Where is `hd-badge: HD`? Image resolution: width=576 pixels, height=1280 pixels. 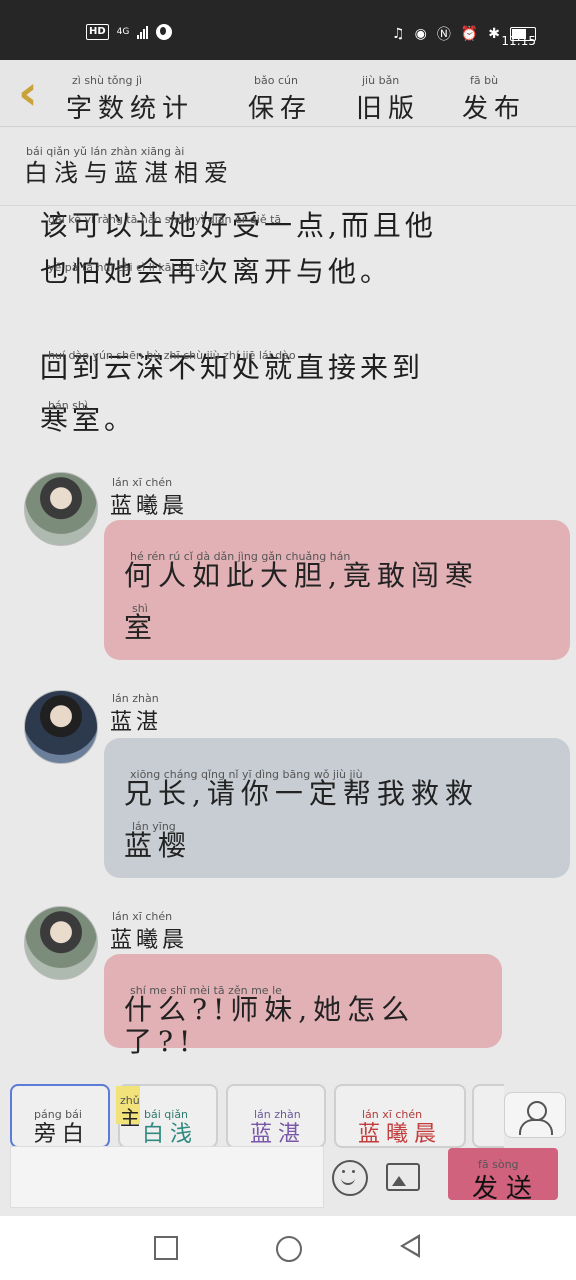 hd-badge: HD is located at coordinates (97, 32).